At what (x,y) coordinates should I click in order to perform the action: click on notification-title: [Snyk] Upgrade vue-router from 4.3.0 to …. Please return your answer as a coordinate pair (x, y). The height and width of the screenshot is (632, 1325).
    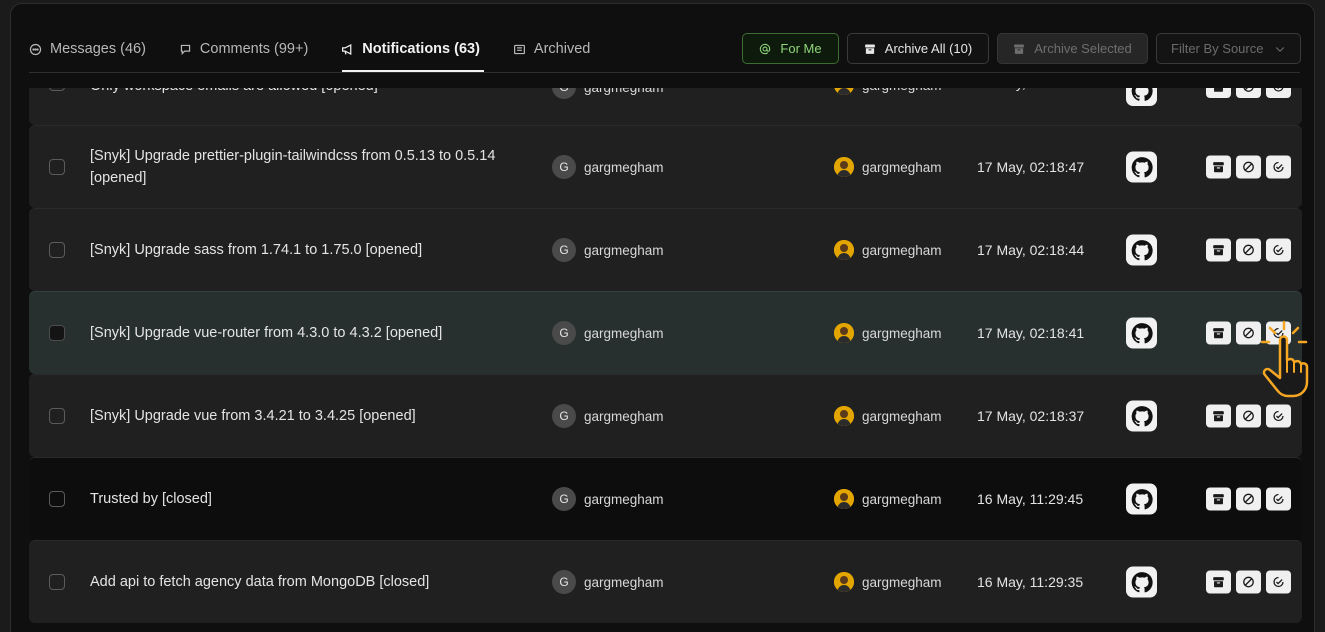
    Looking at the image, I should click on (305, 333).